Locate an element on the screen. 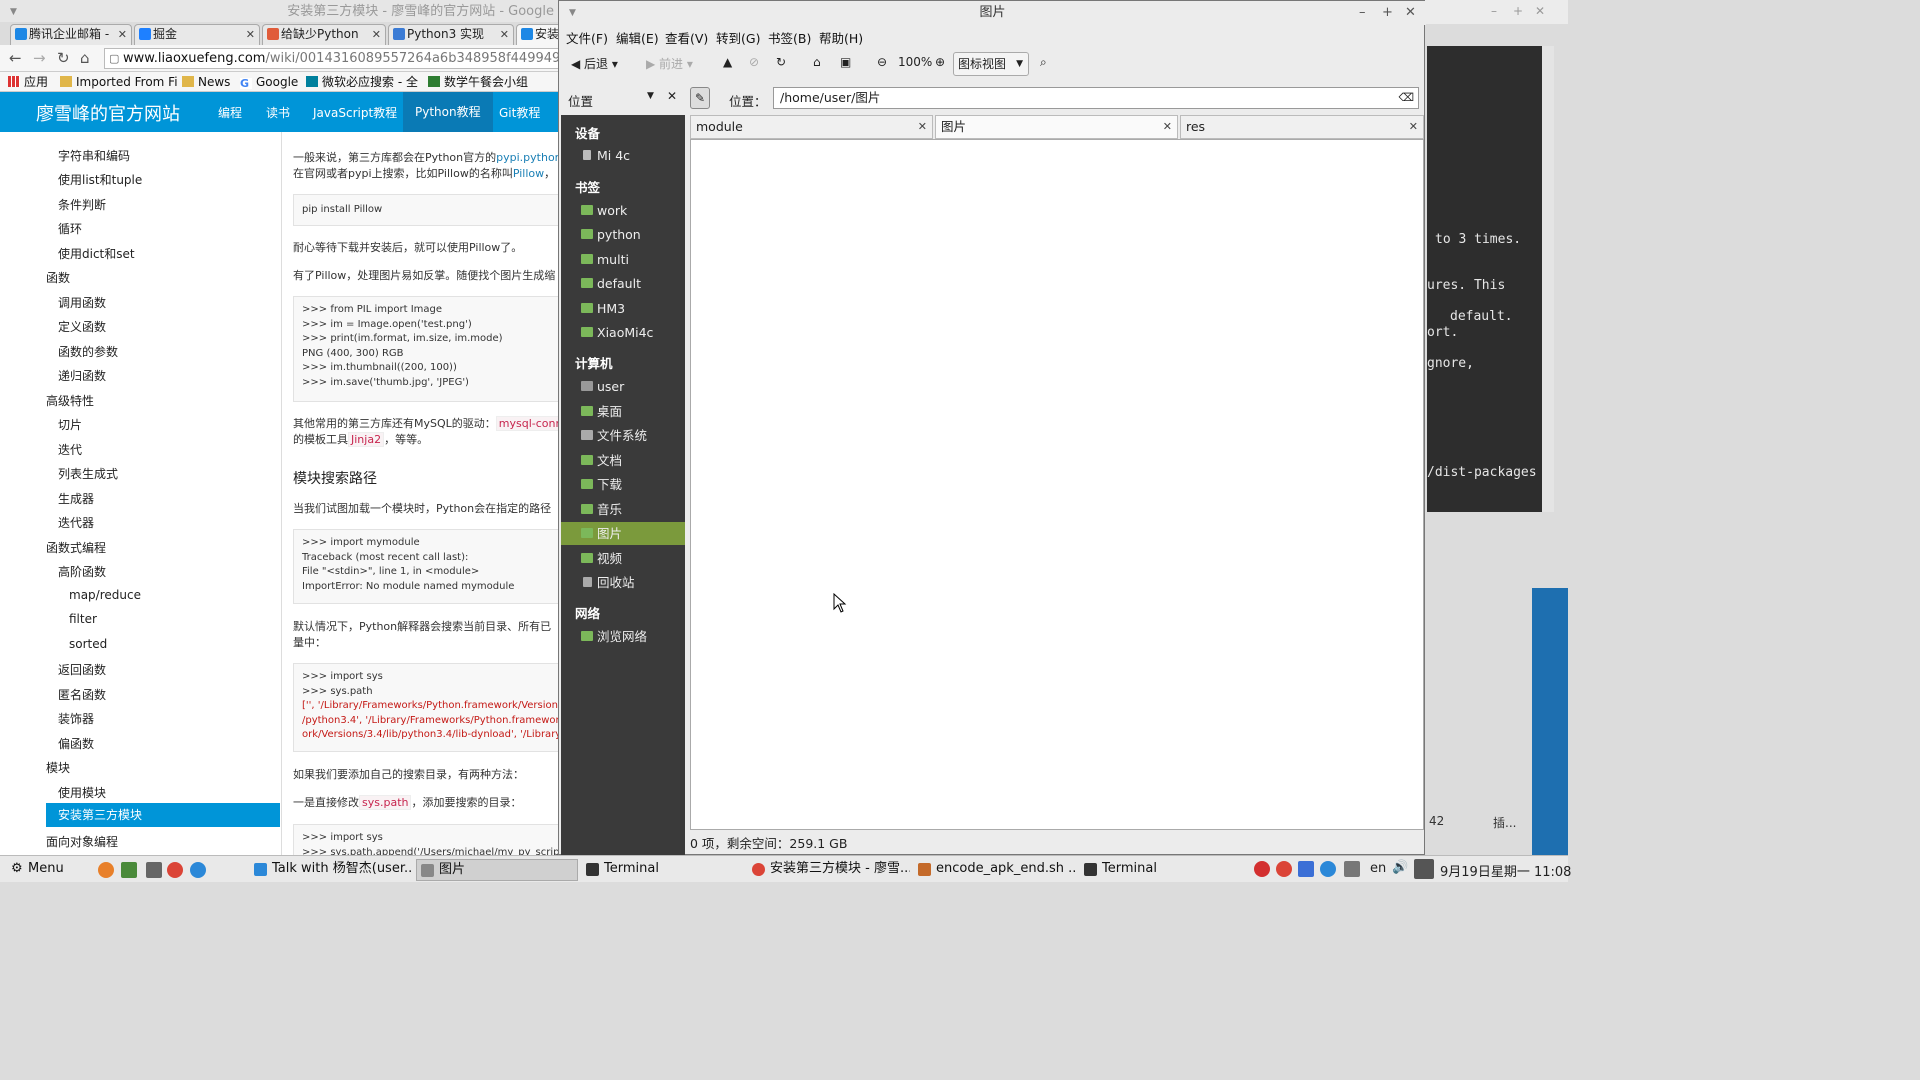 This screenshot has height=1080, width=1920. computer-icon: ▣ is located at coordinates (845, 62).